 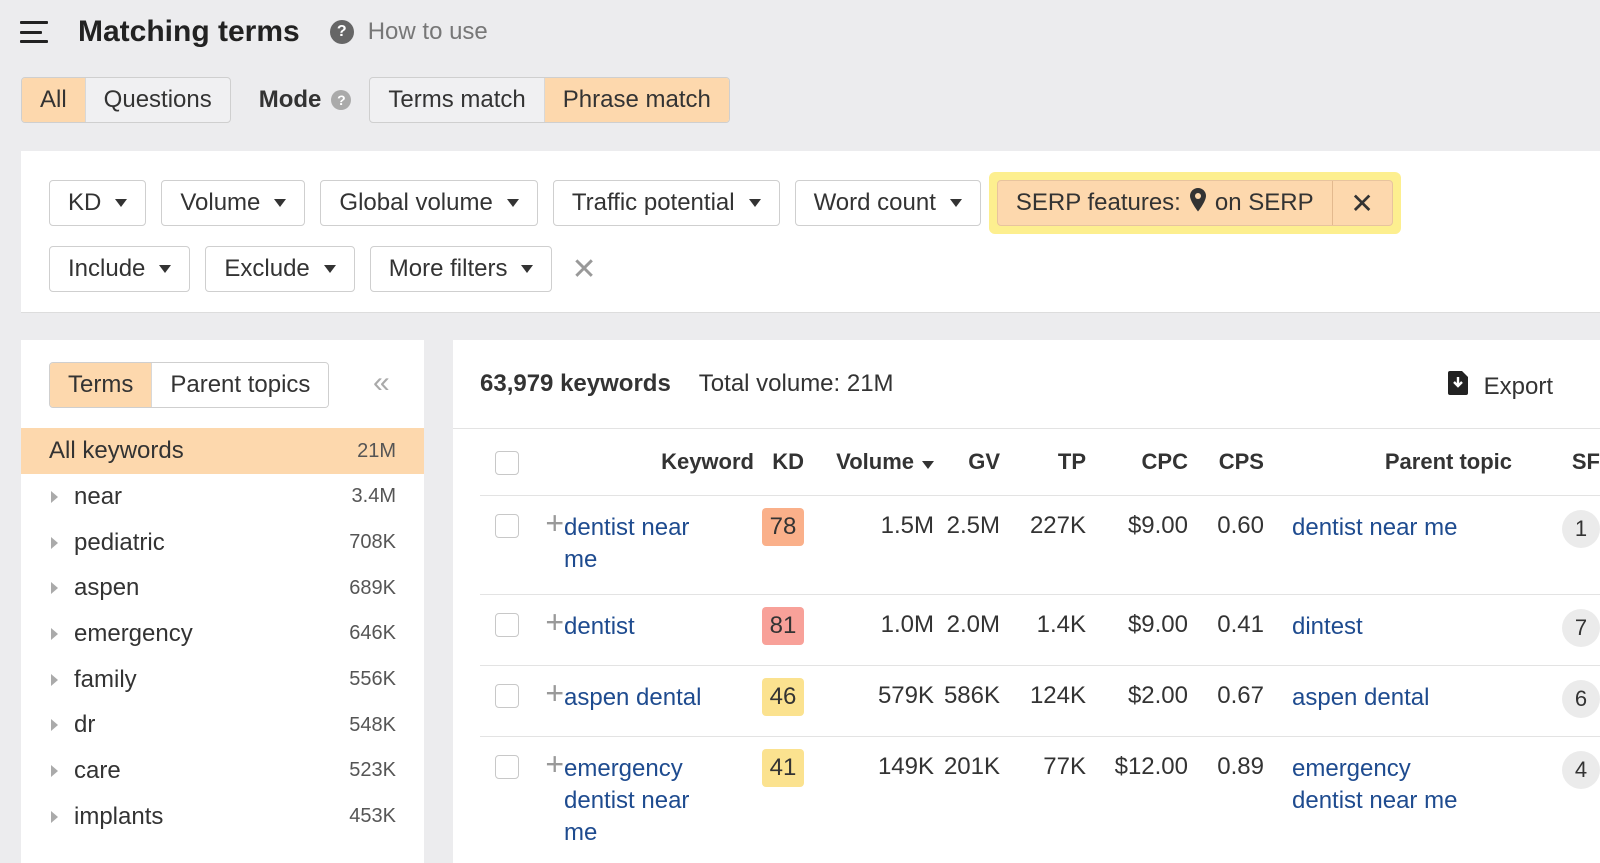 I want to click on parent-topic-link: dentist near me, so click(x=1387, y=528).